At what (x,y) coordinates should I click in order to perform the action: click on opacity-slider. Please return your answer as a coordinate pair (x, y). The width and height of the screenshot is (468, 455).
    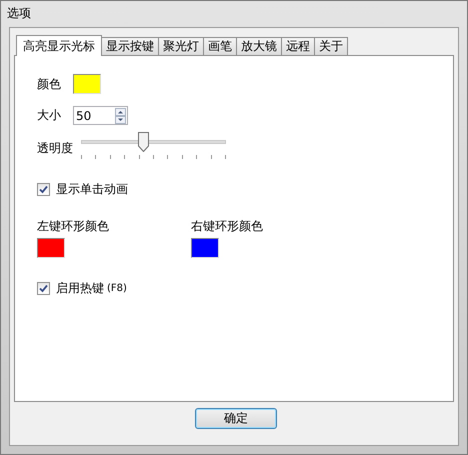
    Looking at the image, I should click on (153, 148).